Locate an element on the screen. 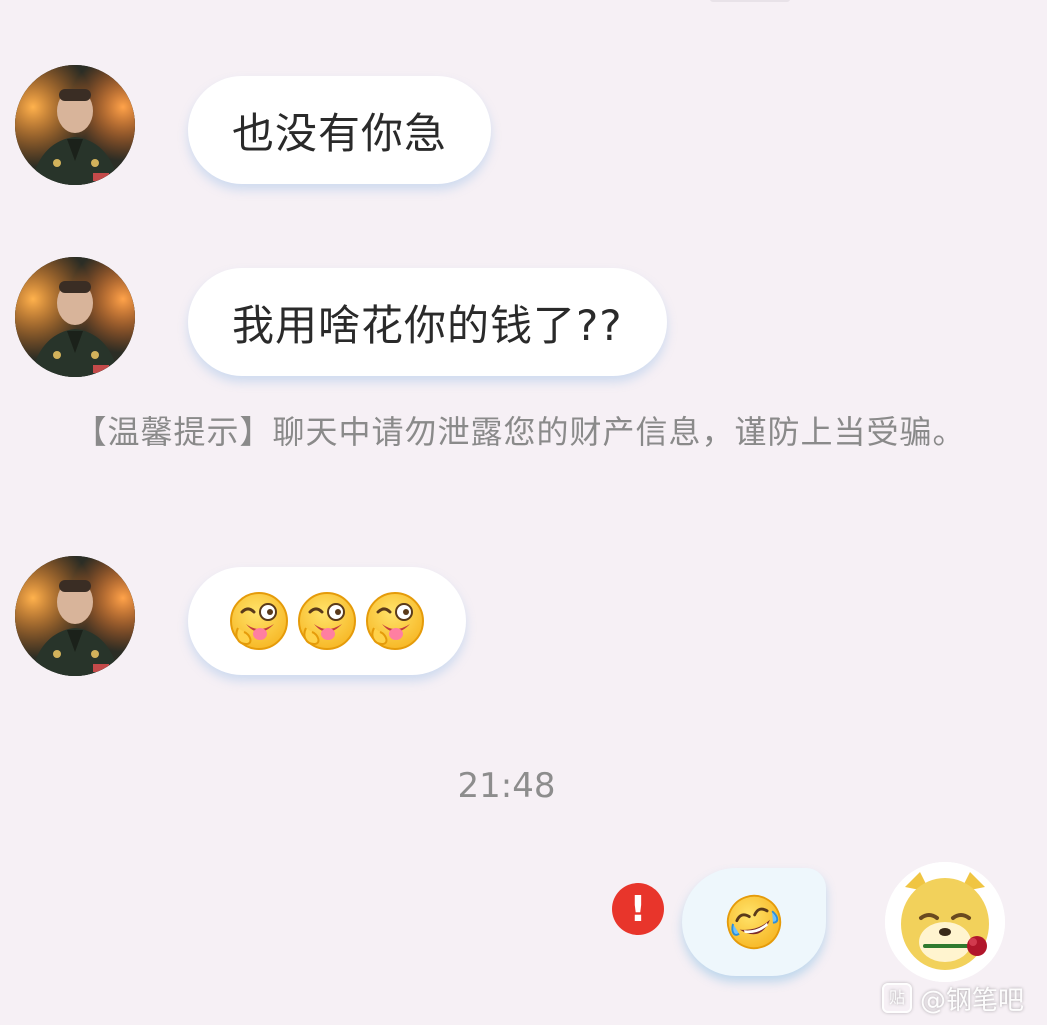 Image resolution: width=1047 pixels, height=1025 pixels. rofl-emoji-icon is located at coordinates (754, 922).